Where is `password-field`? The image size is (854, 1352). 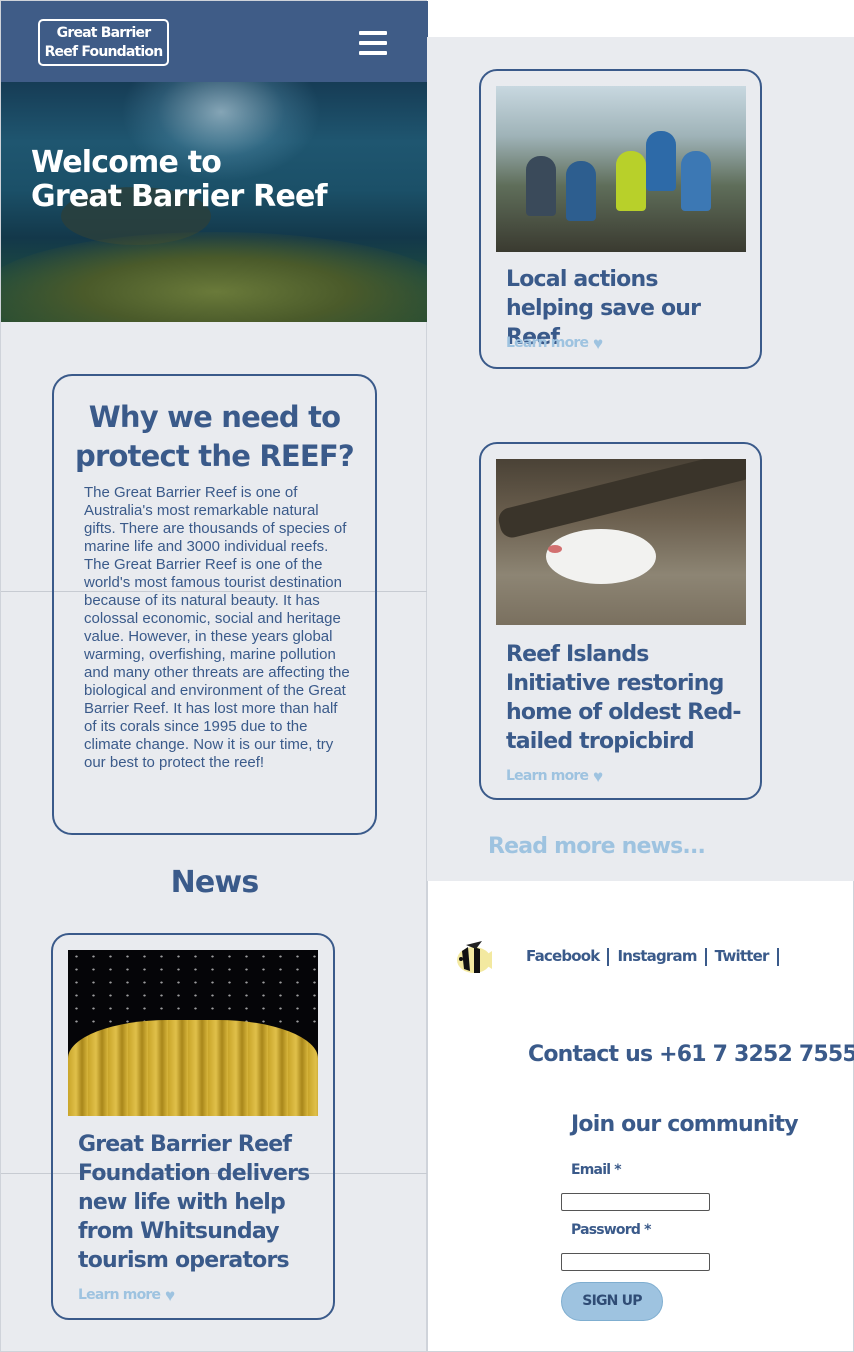 password-field is located at coordinates (635, 1262).